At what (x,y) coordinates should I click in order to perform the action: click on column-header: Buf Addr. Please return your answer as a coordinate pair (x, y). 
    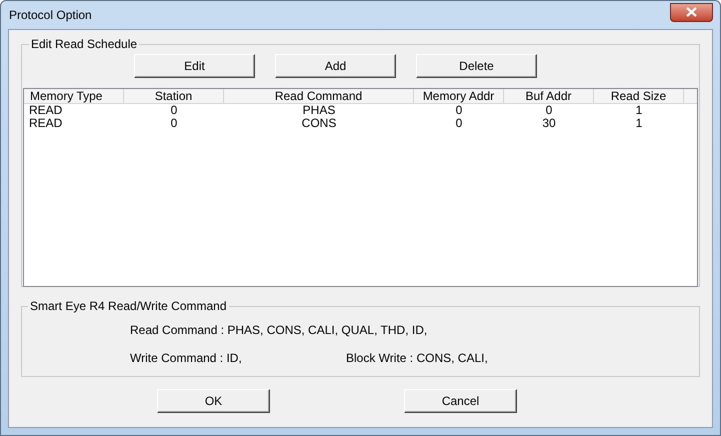
    Looking at the image, I should click on (549, 96).